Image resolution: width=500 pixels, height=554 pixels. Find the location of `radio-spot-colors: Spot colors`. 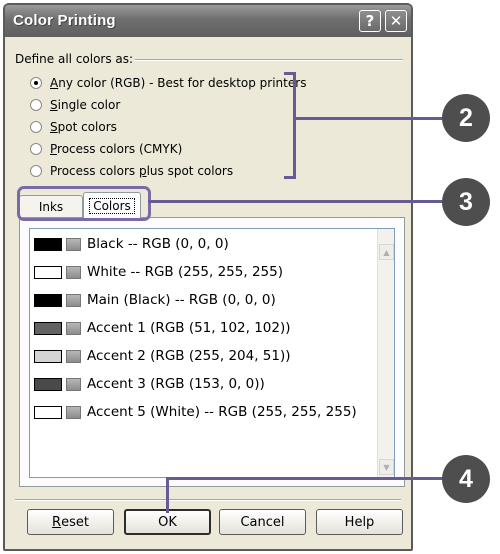

radio-spot-colors: Spot colors is located at coordinates (73, 127).